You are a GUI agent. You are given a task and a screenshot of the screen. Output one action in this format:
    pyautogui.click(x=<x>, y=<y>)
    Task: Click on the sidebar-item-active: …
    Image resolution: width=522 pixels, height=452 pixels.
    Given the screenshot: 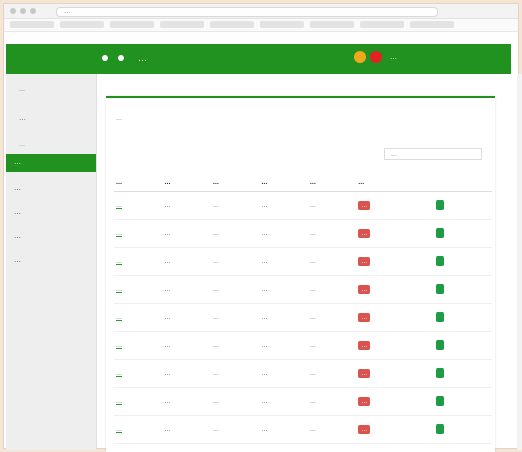 What is the action you would take?
    pyautogui.click(x=51, y=163)
    